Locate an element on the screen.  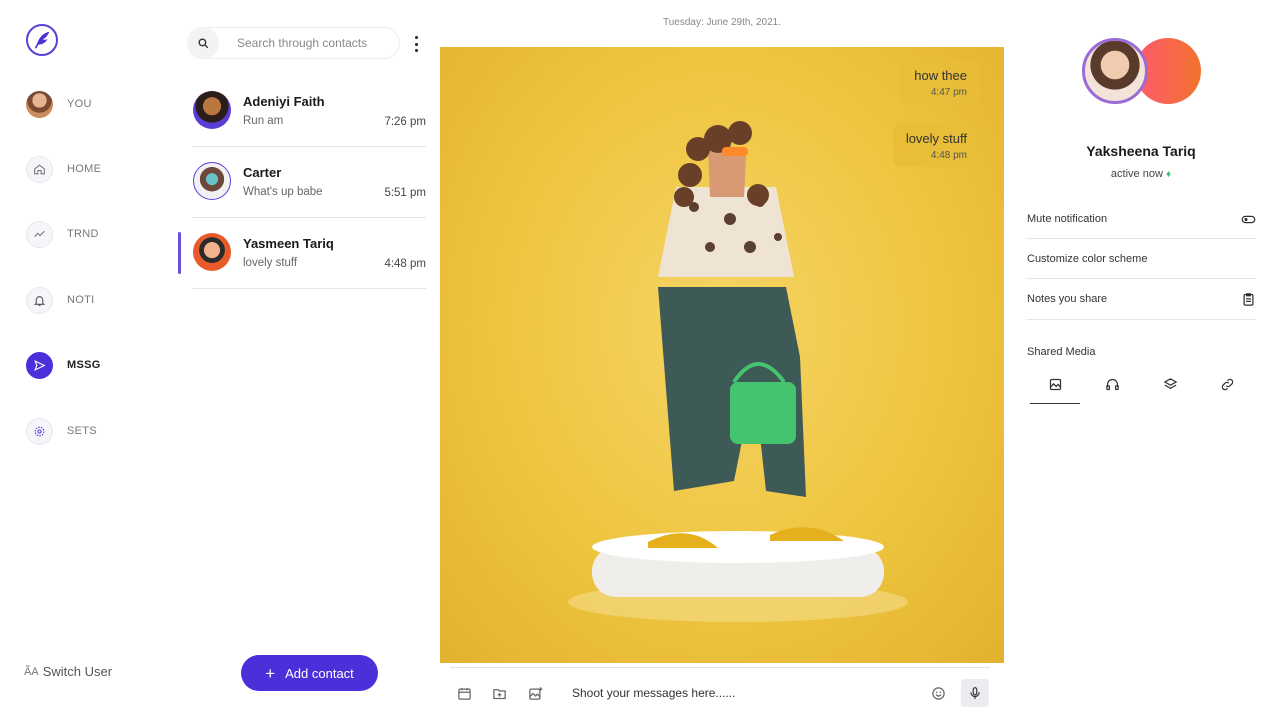
bell-icon is located at coordinates (39, 300).